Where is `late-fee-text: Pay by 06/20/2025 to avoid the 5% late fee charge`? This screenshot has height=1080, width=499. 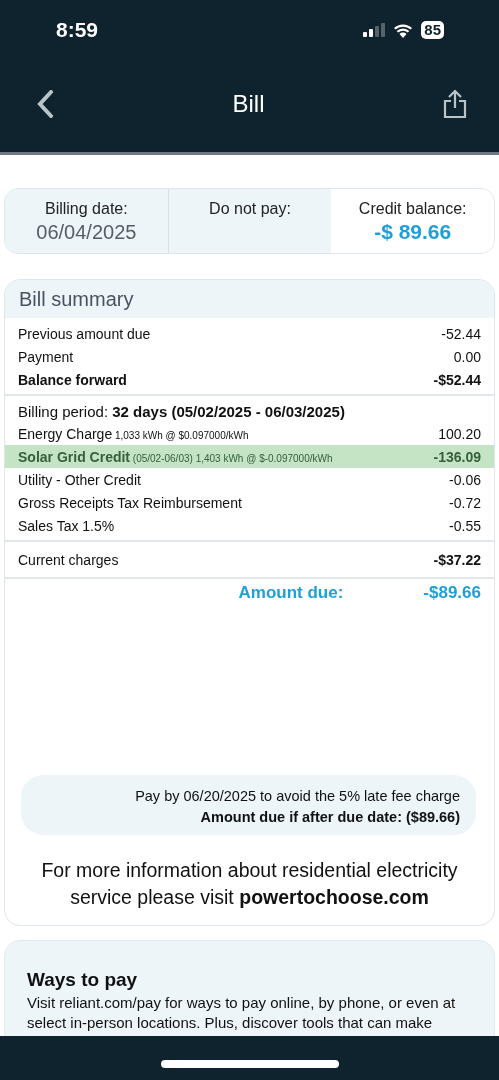
late-fee-text: Pay by 06/20/2025 to avoid the 5% late fee charge is located at coordinates (297, 796).